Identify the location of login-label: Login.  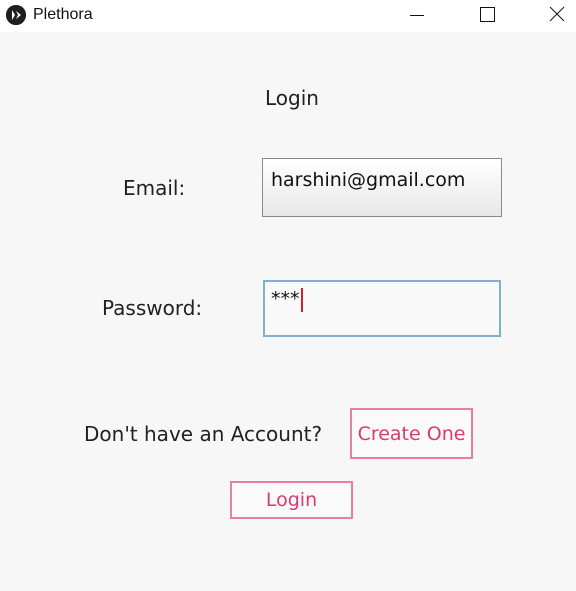
(291, 500).